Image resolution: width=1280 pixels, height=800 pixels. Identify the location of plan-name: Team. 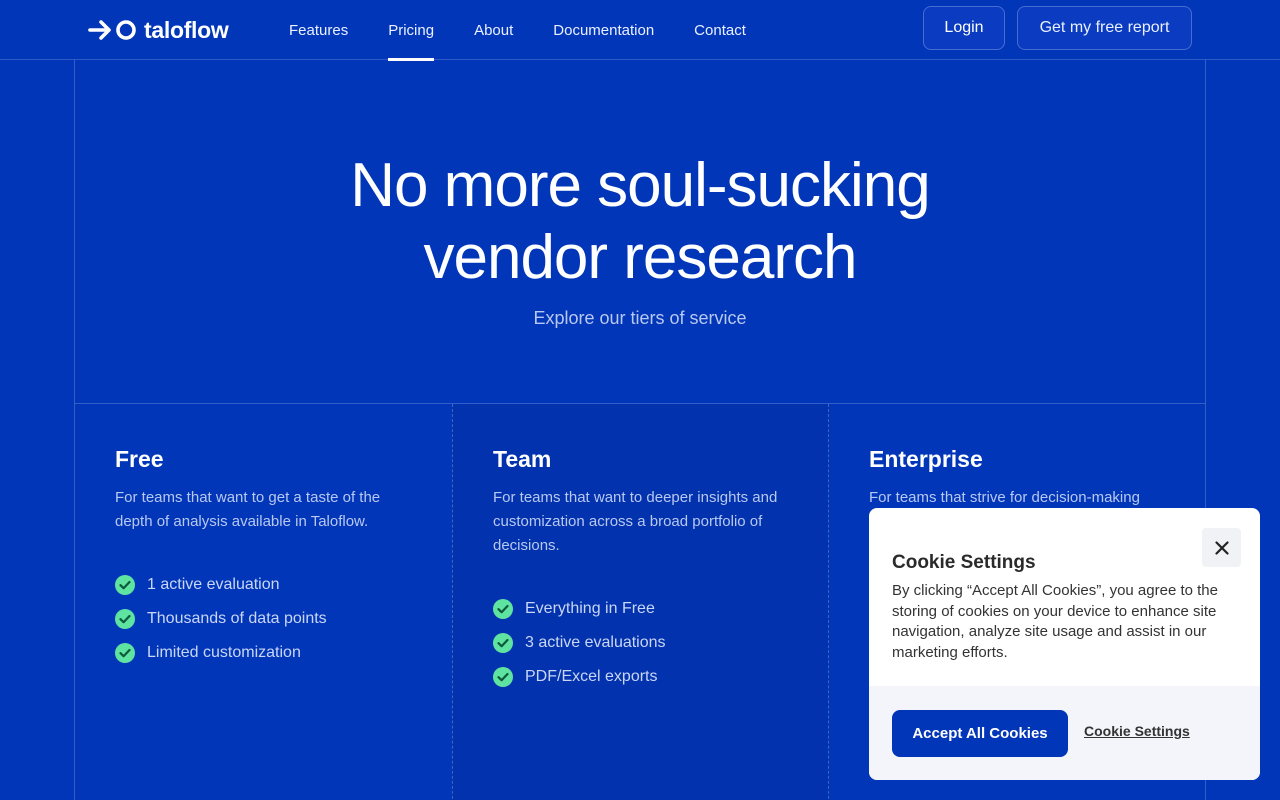
(522, 459).